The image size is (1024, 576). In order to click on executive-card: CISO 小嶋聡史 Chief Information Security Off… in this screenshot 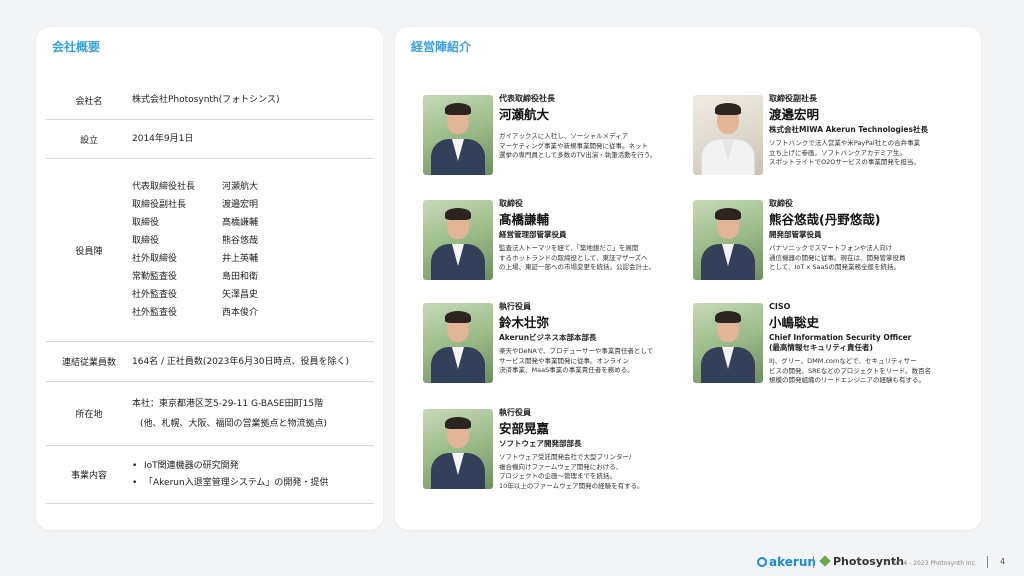, I will do `click(828, 356)`.